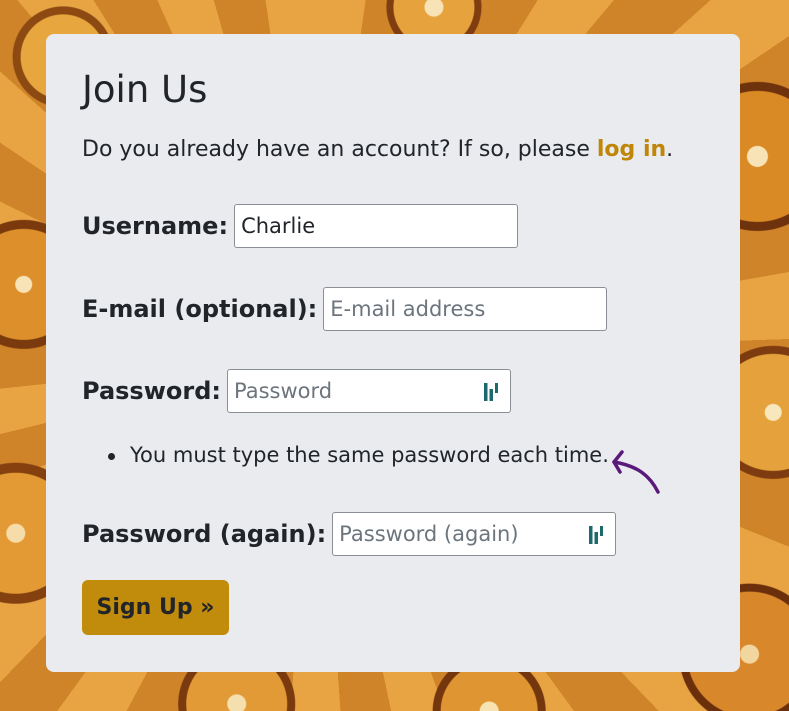 The width and height of the screenshot is (789, 711). Describe the element at coordinates (155, 226) in the screenshot. I see `username-label: Username:` at that location.